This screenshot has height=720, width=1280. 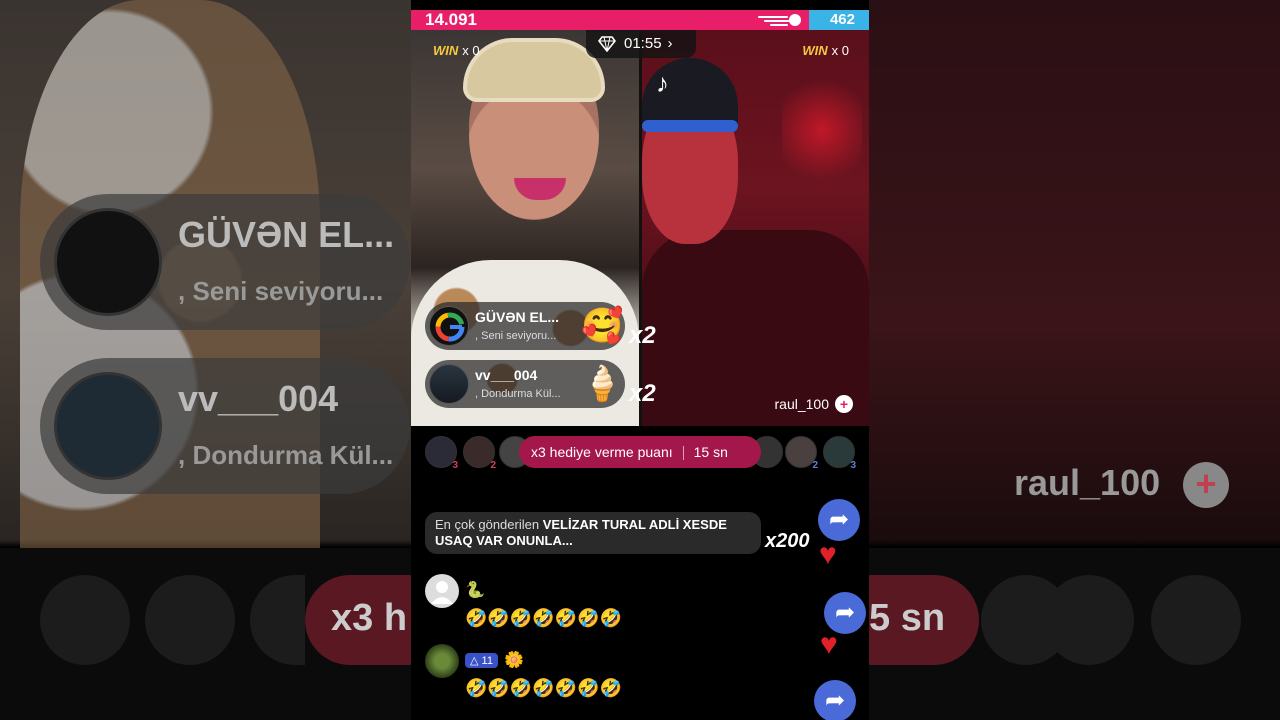 I want to click on level-number: 11, so click(x=487, y=661).